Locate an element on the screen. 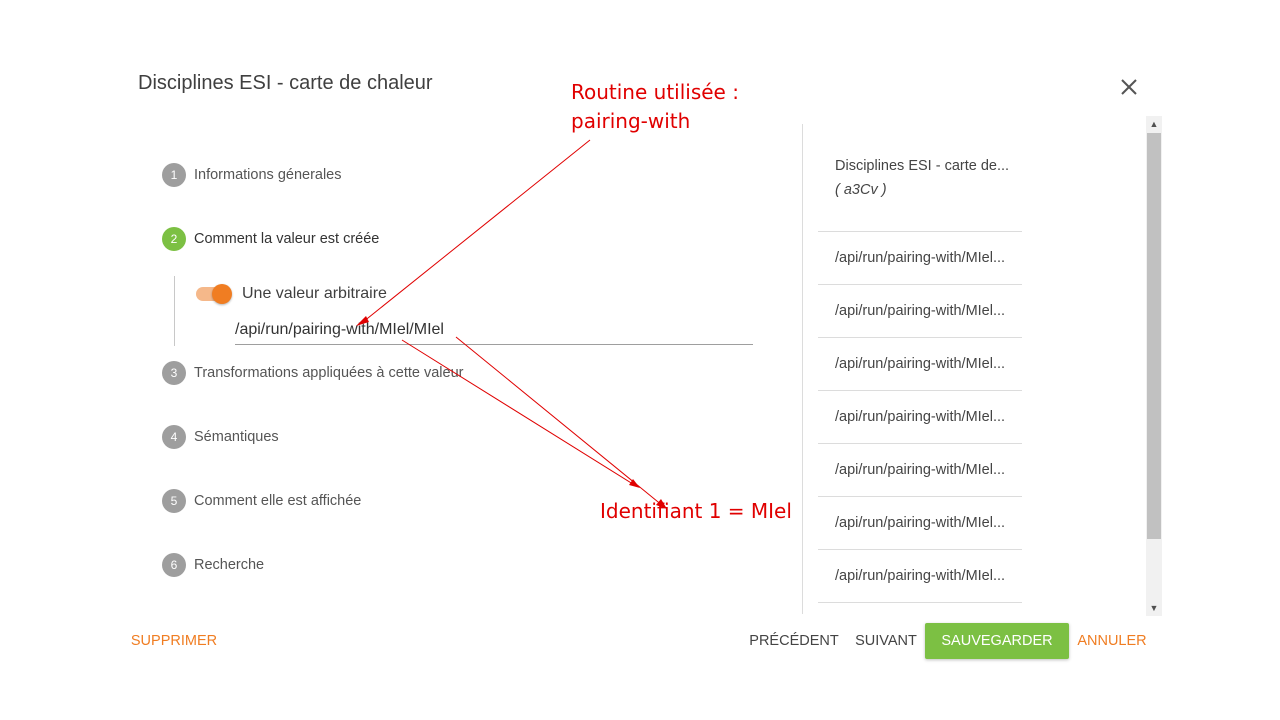  chevron-up-icon: ▲ is located at coordinates (1154, 124).